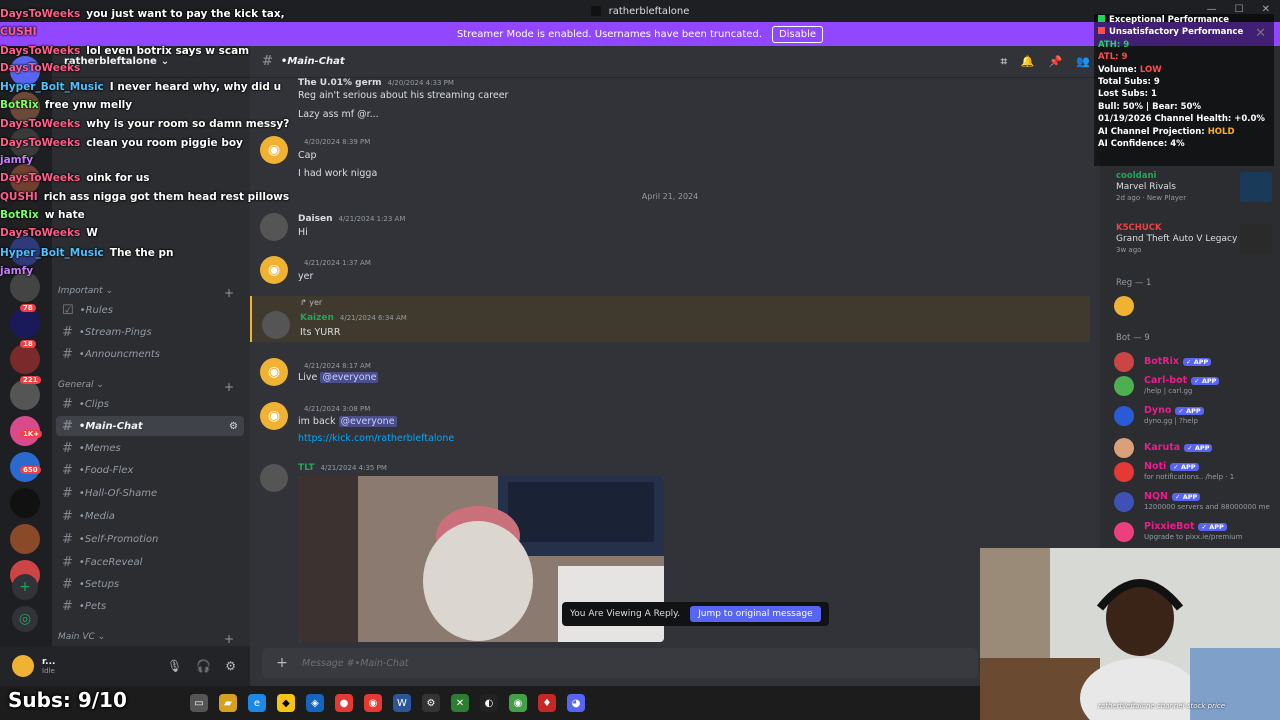 The image size is (1280, 720). I want to click on channel-facereveal: # • FaceReveal, so click(150, 562).